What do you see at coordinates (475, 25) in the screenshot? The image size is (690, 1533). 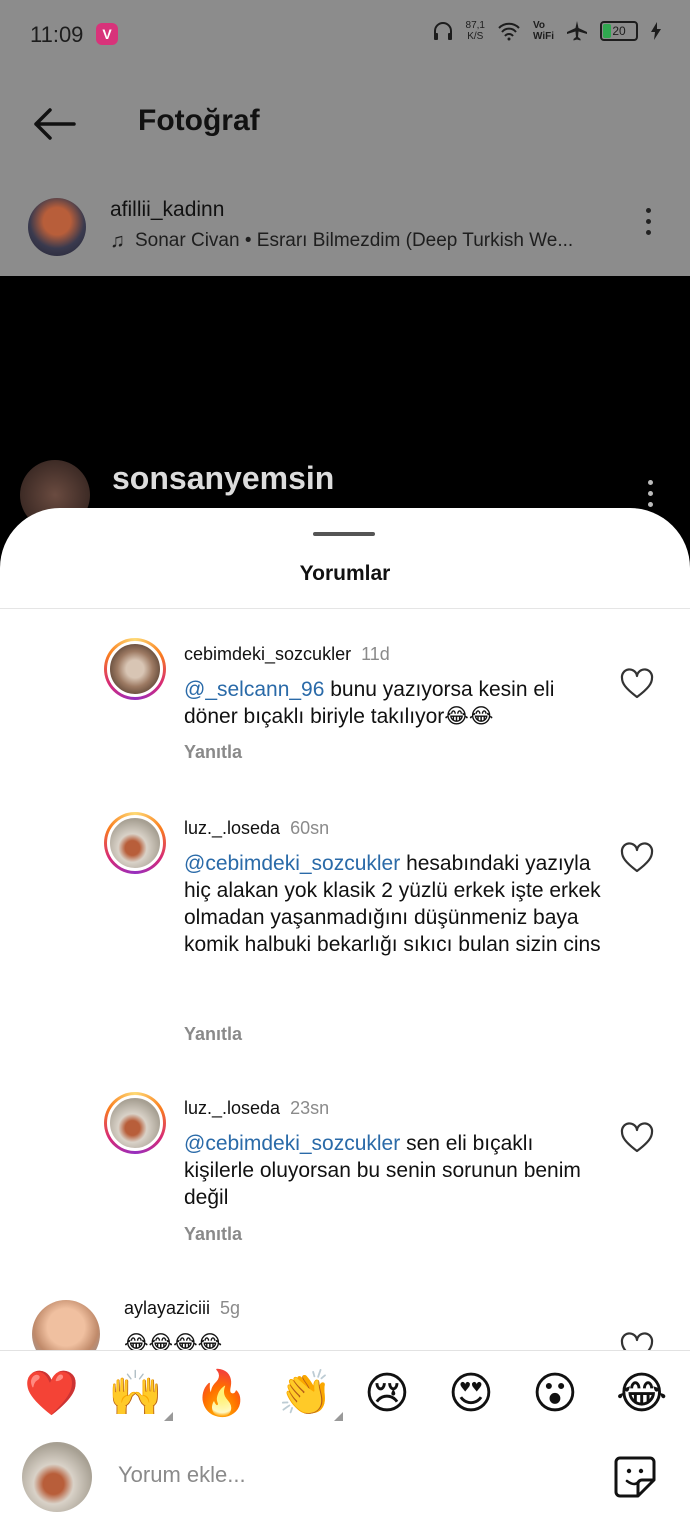 I see `speed-value: 87,1` at bounding box center [475, 25].